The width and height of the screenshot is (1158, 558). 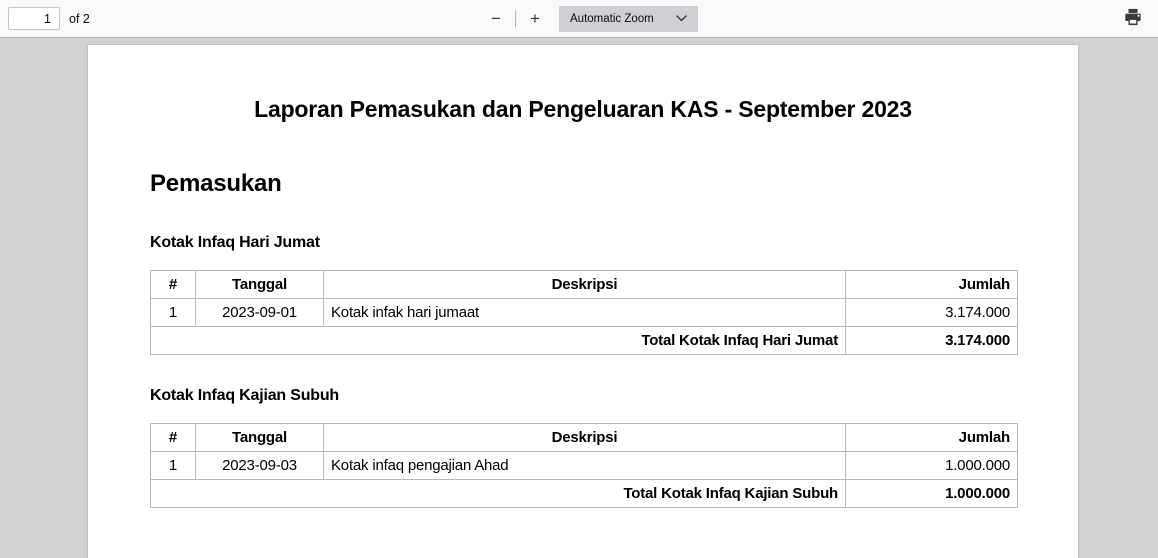 What do you see at coordinates (681, 19) in the screenshot?
I see `chevron-down-icon` at bounding box center [681, 19].